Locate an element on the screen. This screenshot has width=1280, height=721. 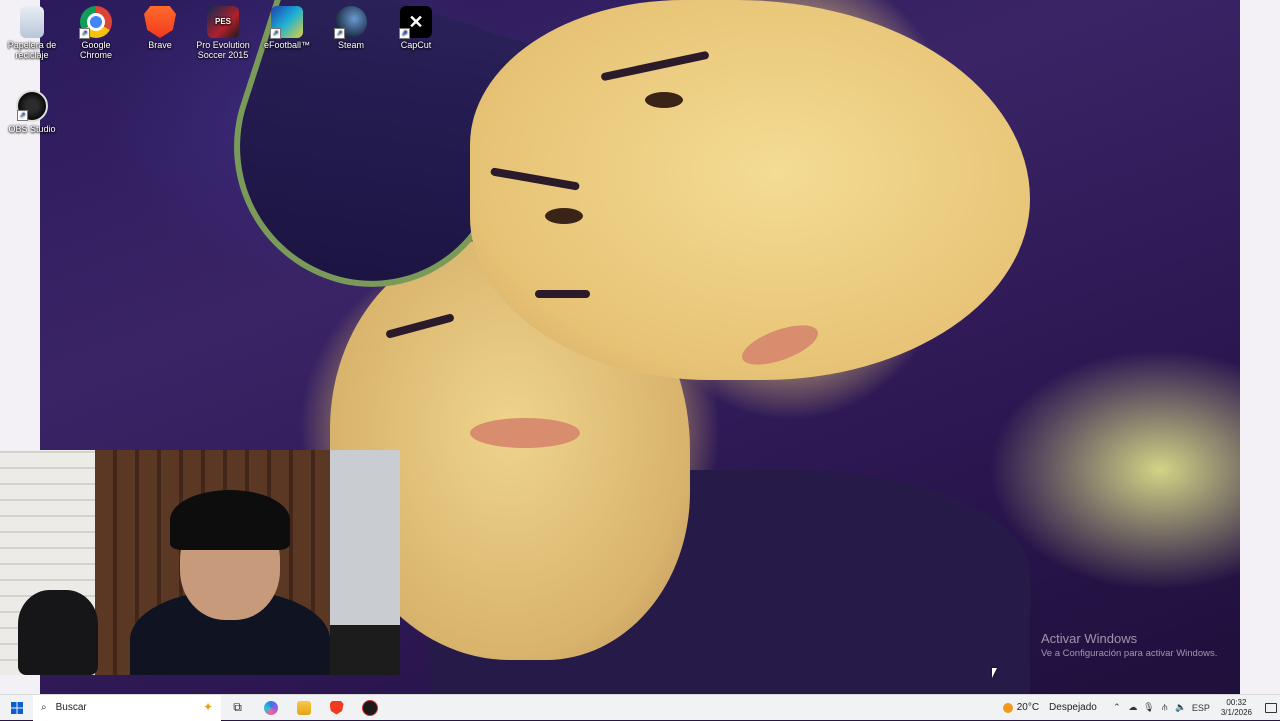
desktop-icon-brave: Brave is located at coordinates (160, 26).